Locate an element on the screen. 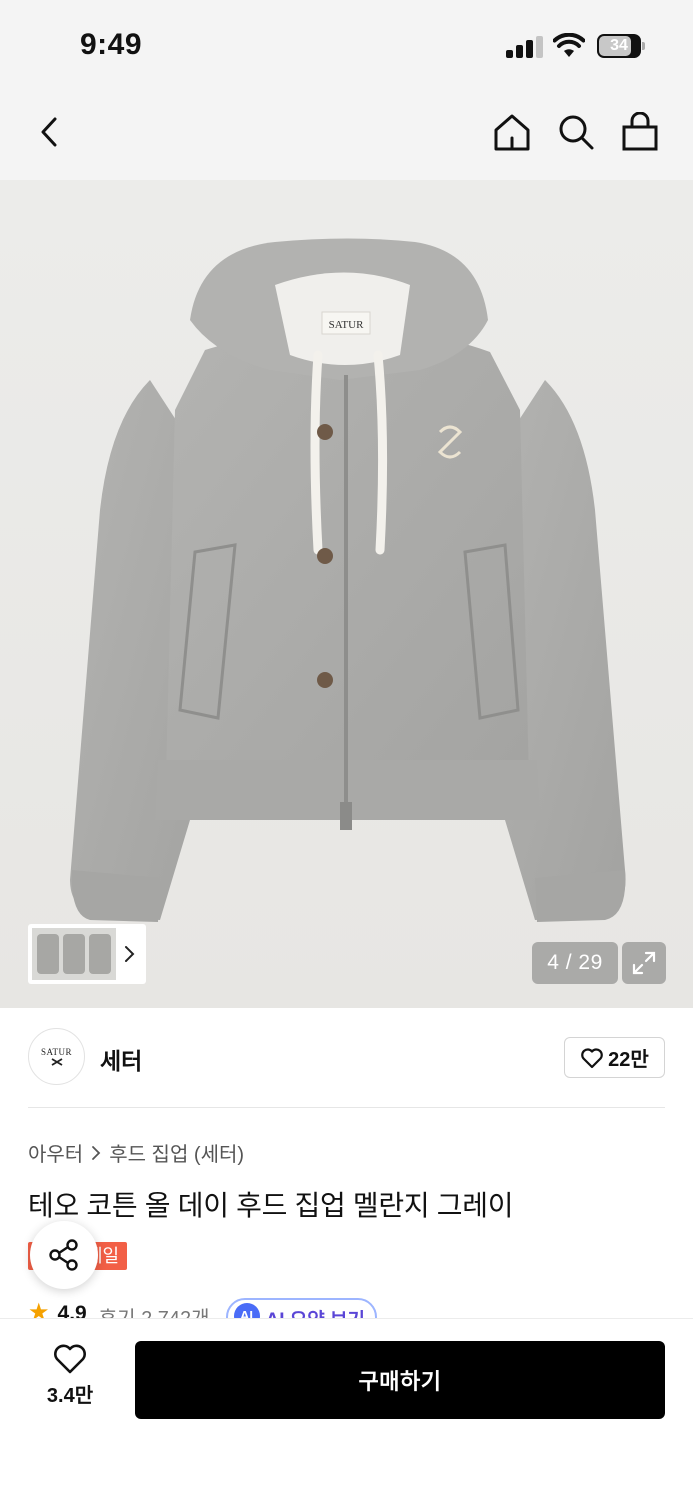 Image resolution: width=693 pixels, height=1500 pixels. search-button is located at coordinates (576, 132).